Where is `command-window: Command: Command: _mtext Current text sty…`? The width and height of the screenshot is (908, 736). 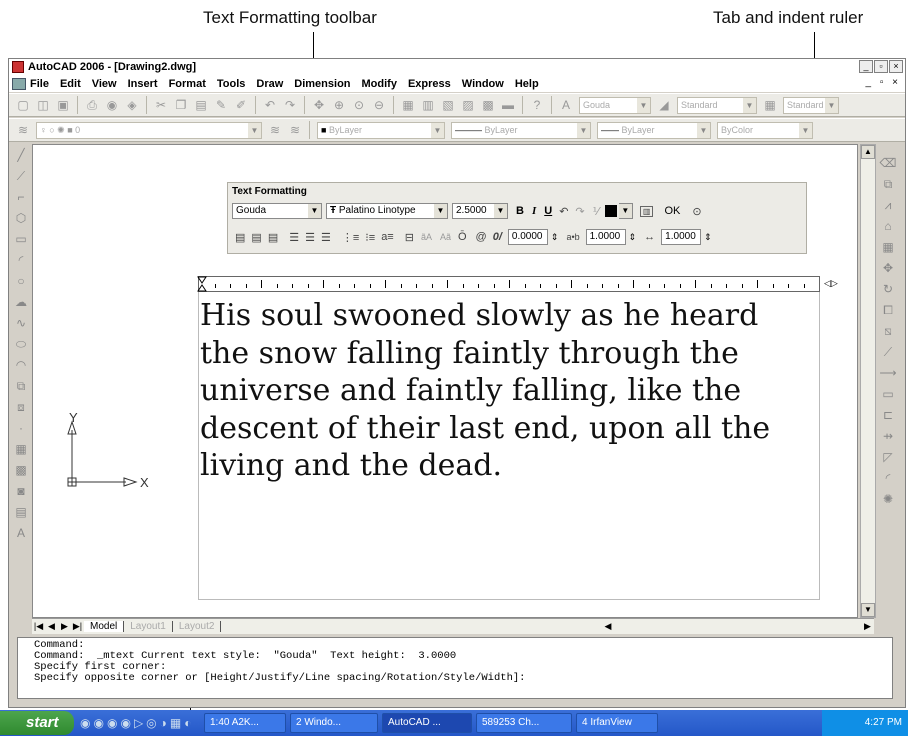
command-window: Command: Command: _mtext Current text sty… is located at coordinates (455, 668).